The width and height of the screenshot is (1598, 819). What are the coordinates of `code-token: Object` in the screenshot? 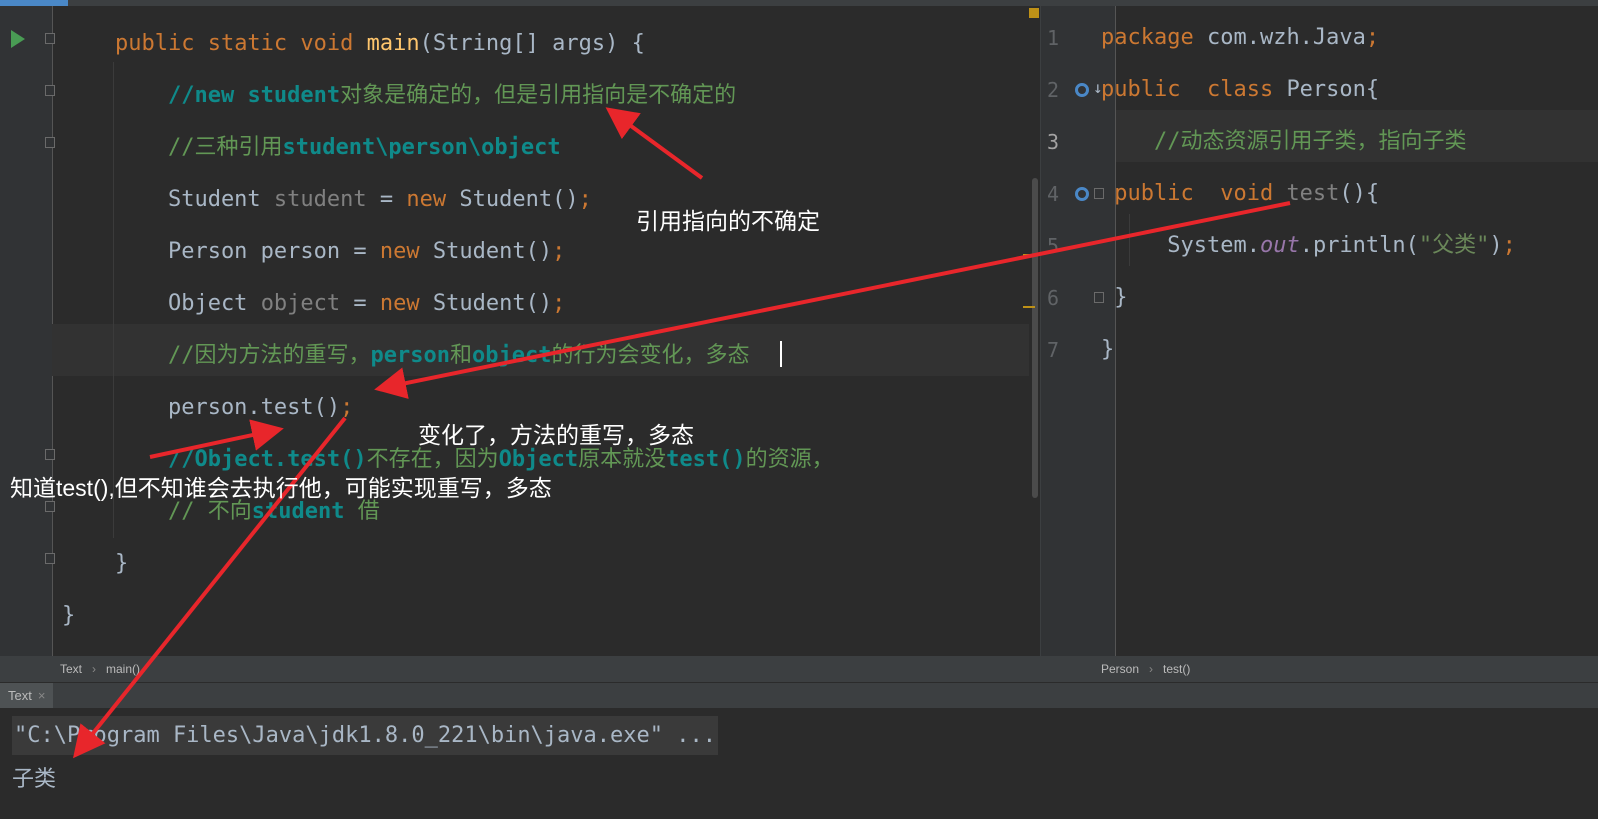 It's located at (161, 303).